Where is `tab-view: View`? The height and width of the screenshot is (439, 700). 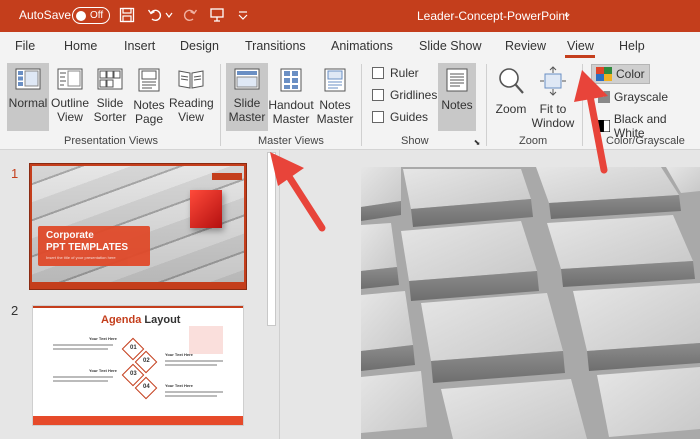 tab-view: View is located at coordinates (580, 46).